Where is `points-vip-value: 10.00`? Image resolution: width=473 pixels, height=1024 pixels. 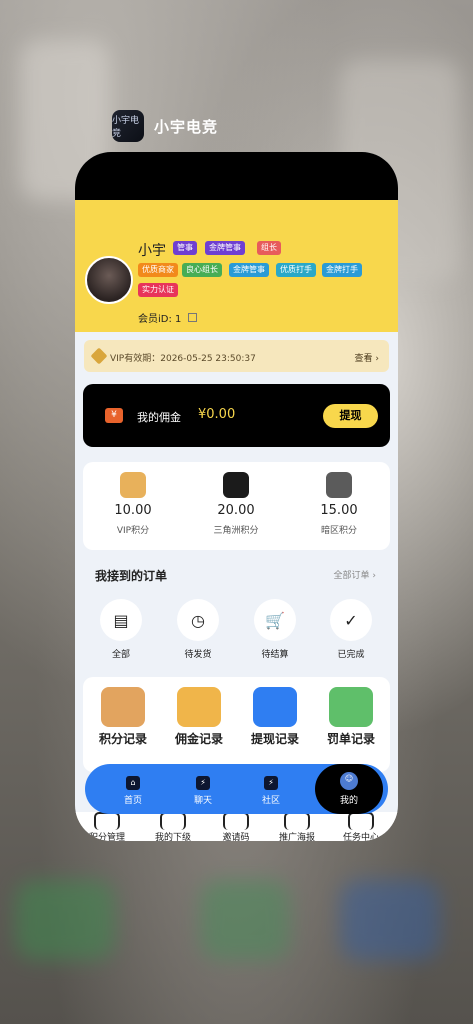
points-vip-value: 10.00 is located at coordinates (133, 510).